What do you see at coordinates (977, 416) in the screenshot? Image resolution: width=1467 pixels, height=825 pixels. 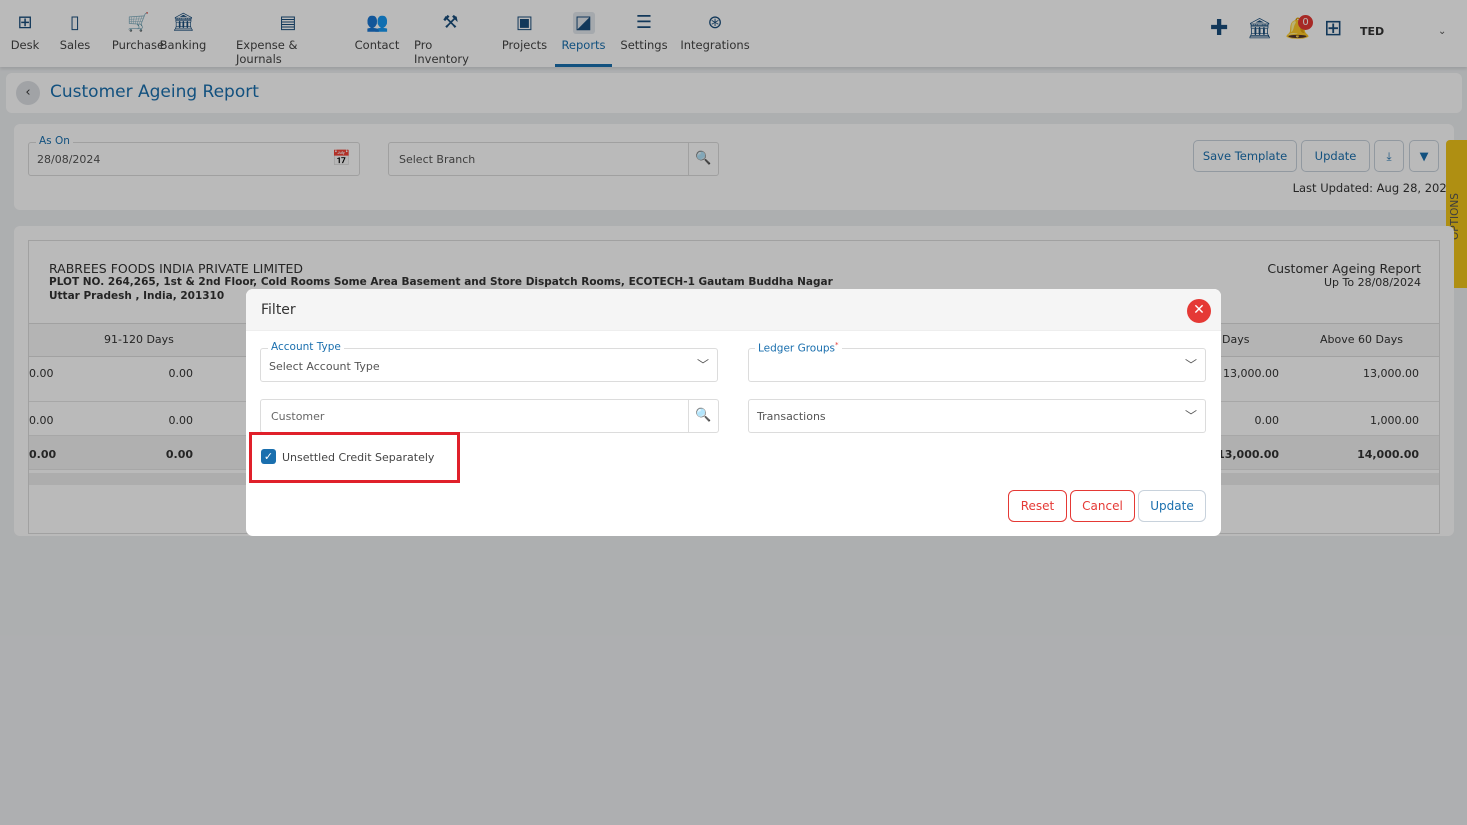 I see `transactions-select: Transactions ﹀` at bounding box center [977, 416].